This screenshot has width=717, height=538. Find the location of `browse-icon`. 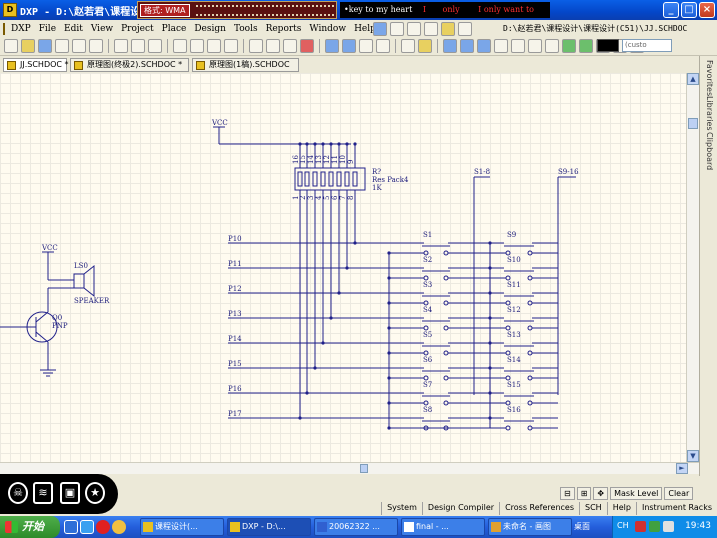

browse-icon is located at coordinates (96, 46).